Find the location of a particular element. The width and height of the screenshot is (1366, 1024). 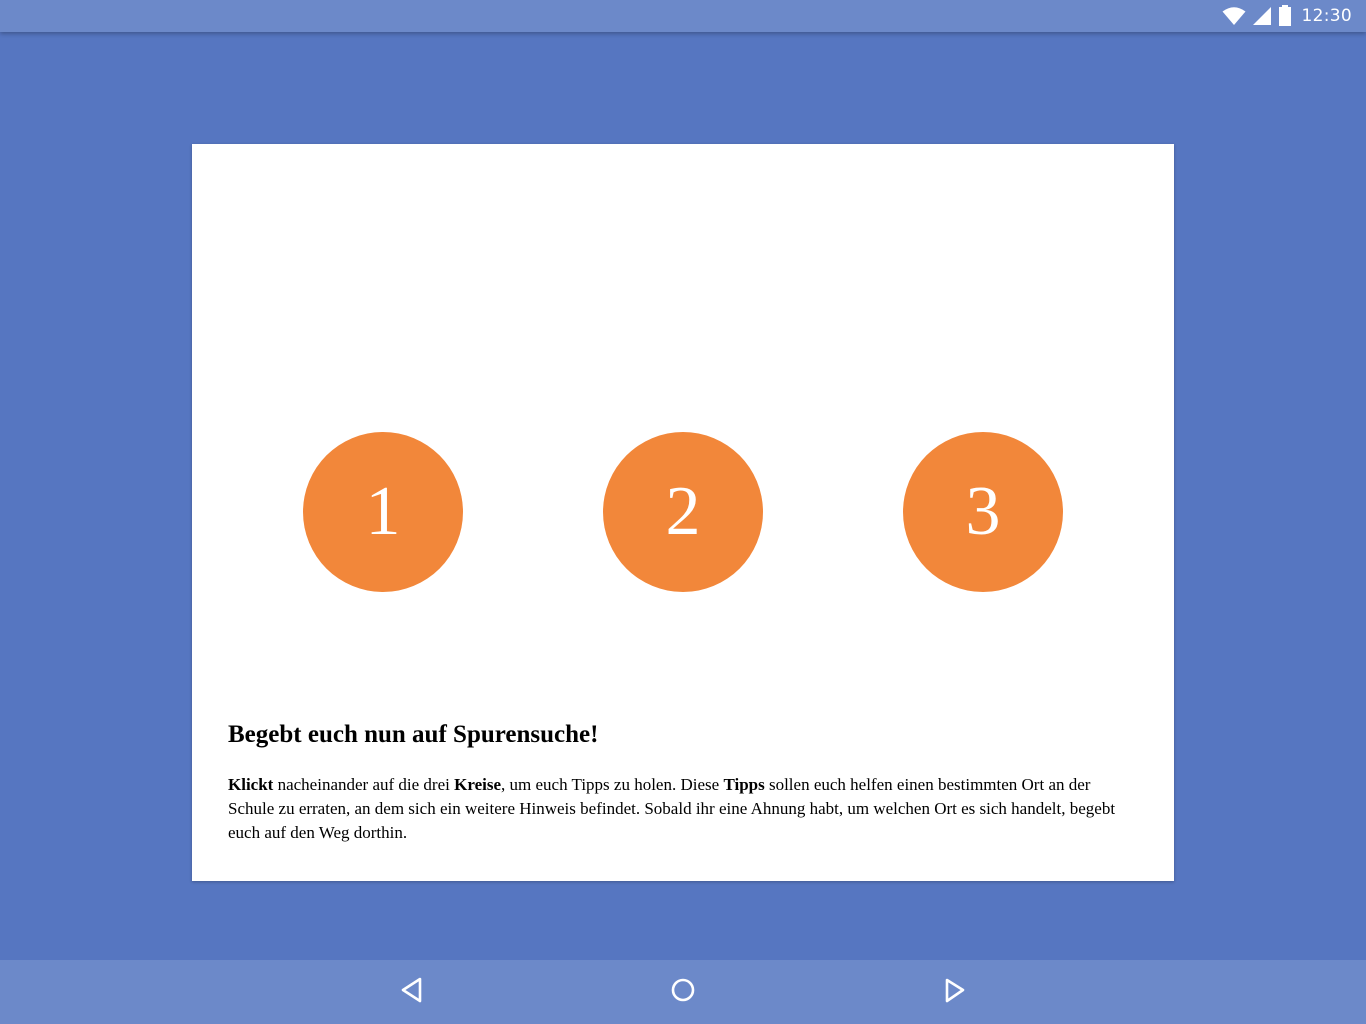

home-circle-icon is located at coordinates (683, 992).